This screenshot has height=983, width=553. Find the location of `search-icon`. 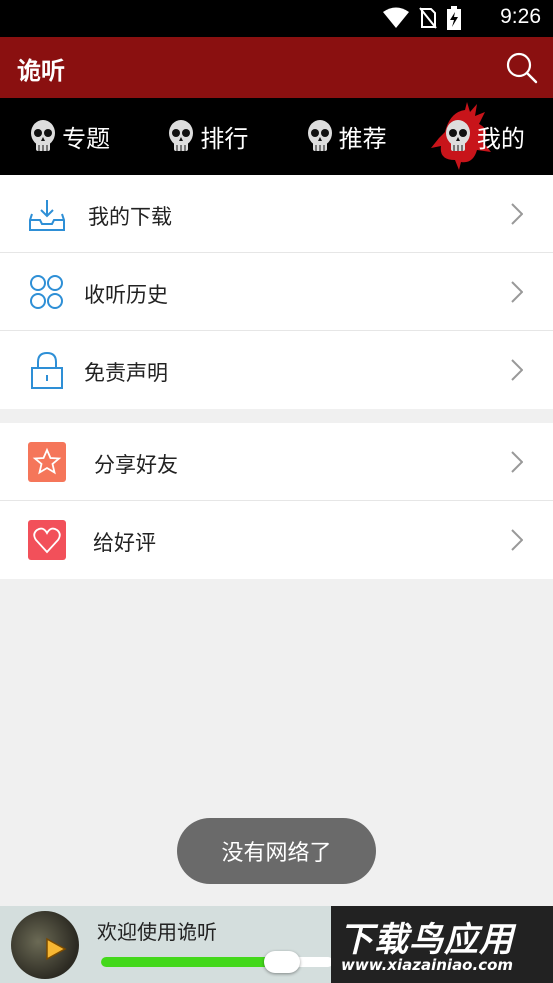

search-icon is located at coordinates (522, 68).